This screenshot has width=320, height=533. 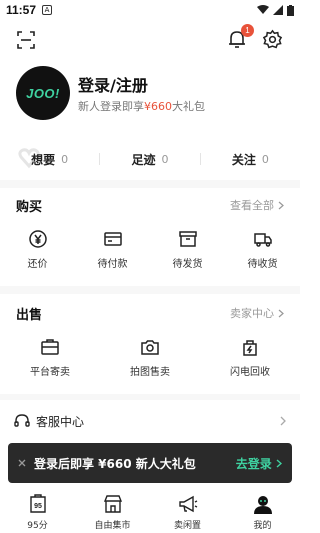 I want to click on notification-icon: A, so click(x=47, y=10).